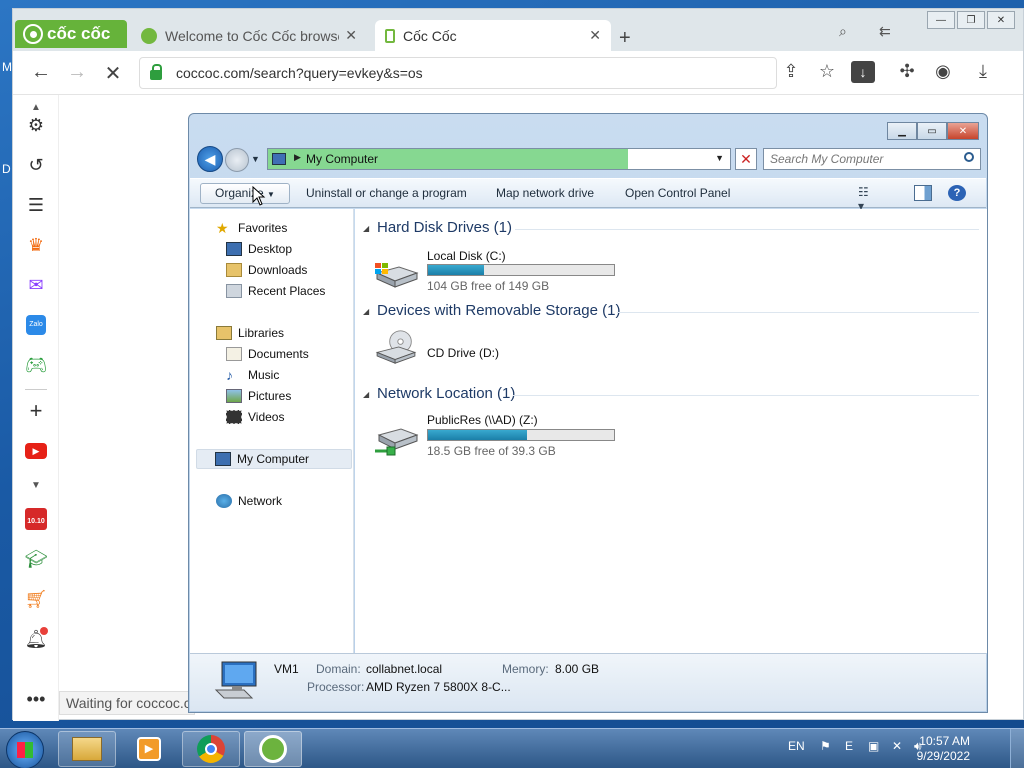  Describe the element at coordinates (259, 196) in the screenshot. I see `mouse-cursor-icon` at that location.